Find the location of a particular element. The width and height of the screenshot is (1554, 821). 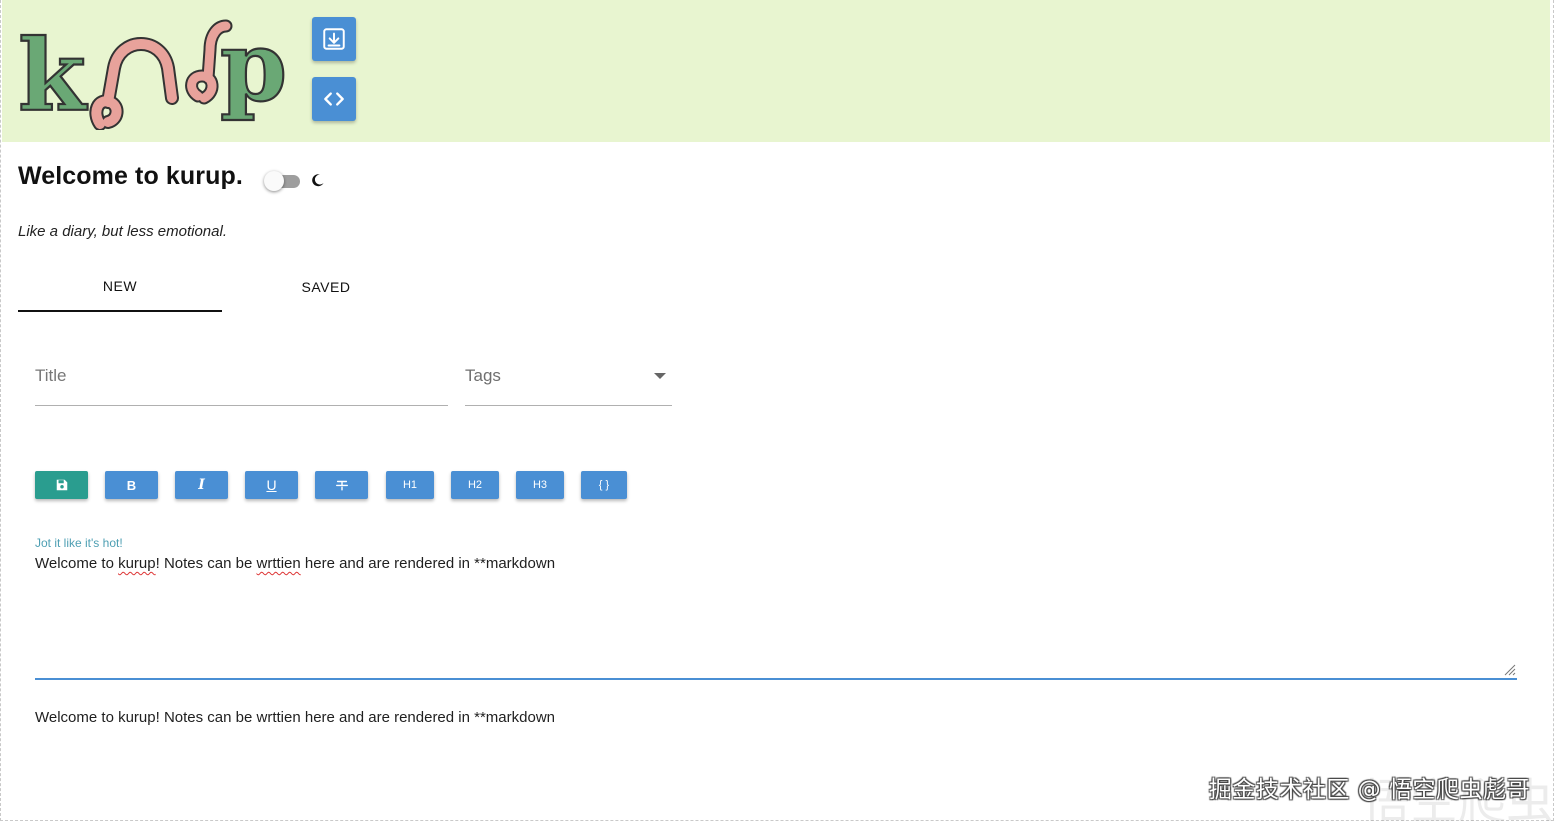

editor-text-mid: ! Notes can be is located at coordinates (206, 563).